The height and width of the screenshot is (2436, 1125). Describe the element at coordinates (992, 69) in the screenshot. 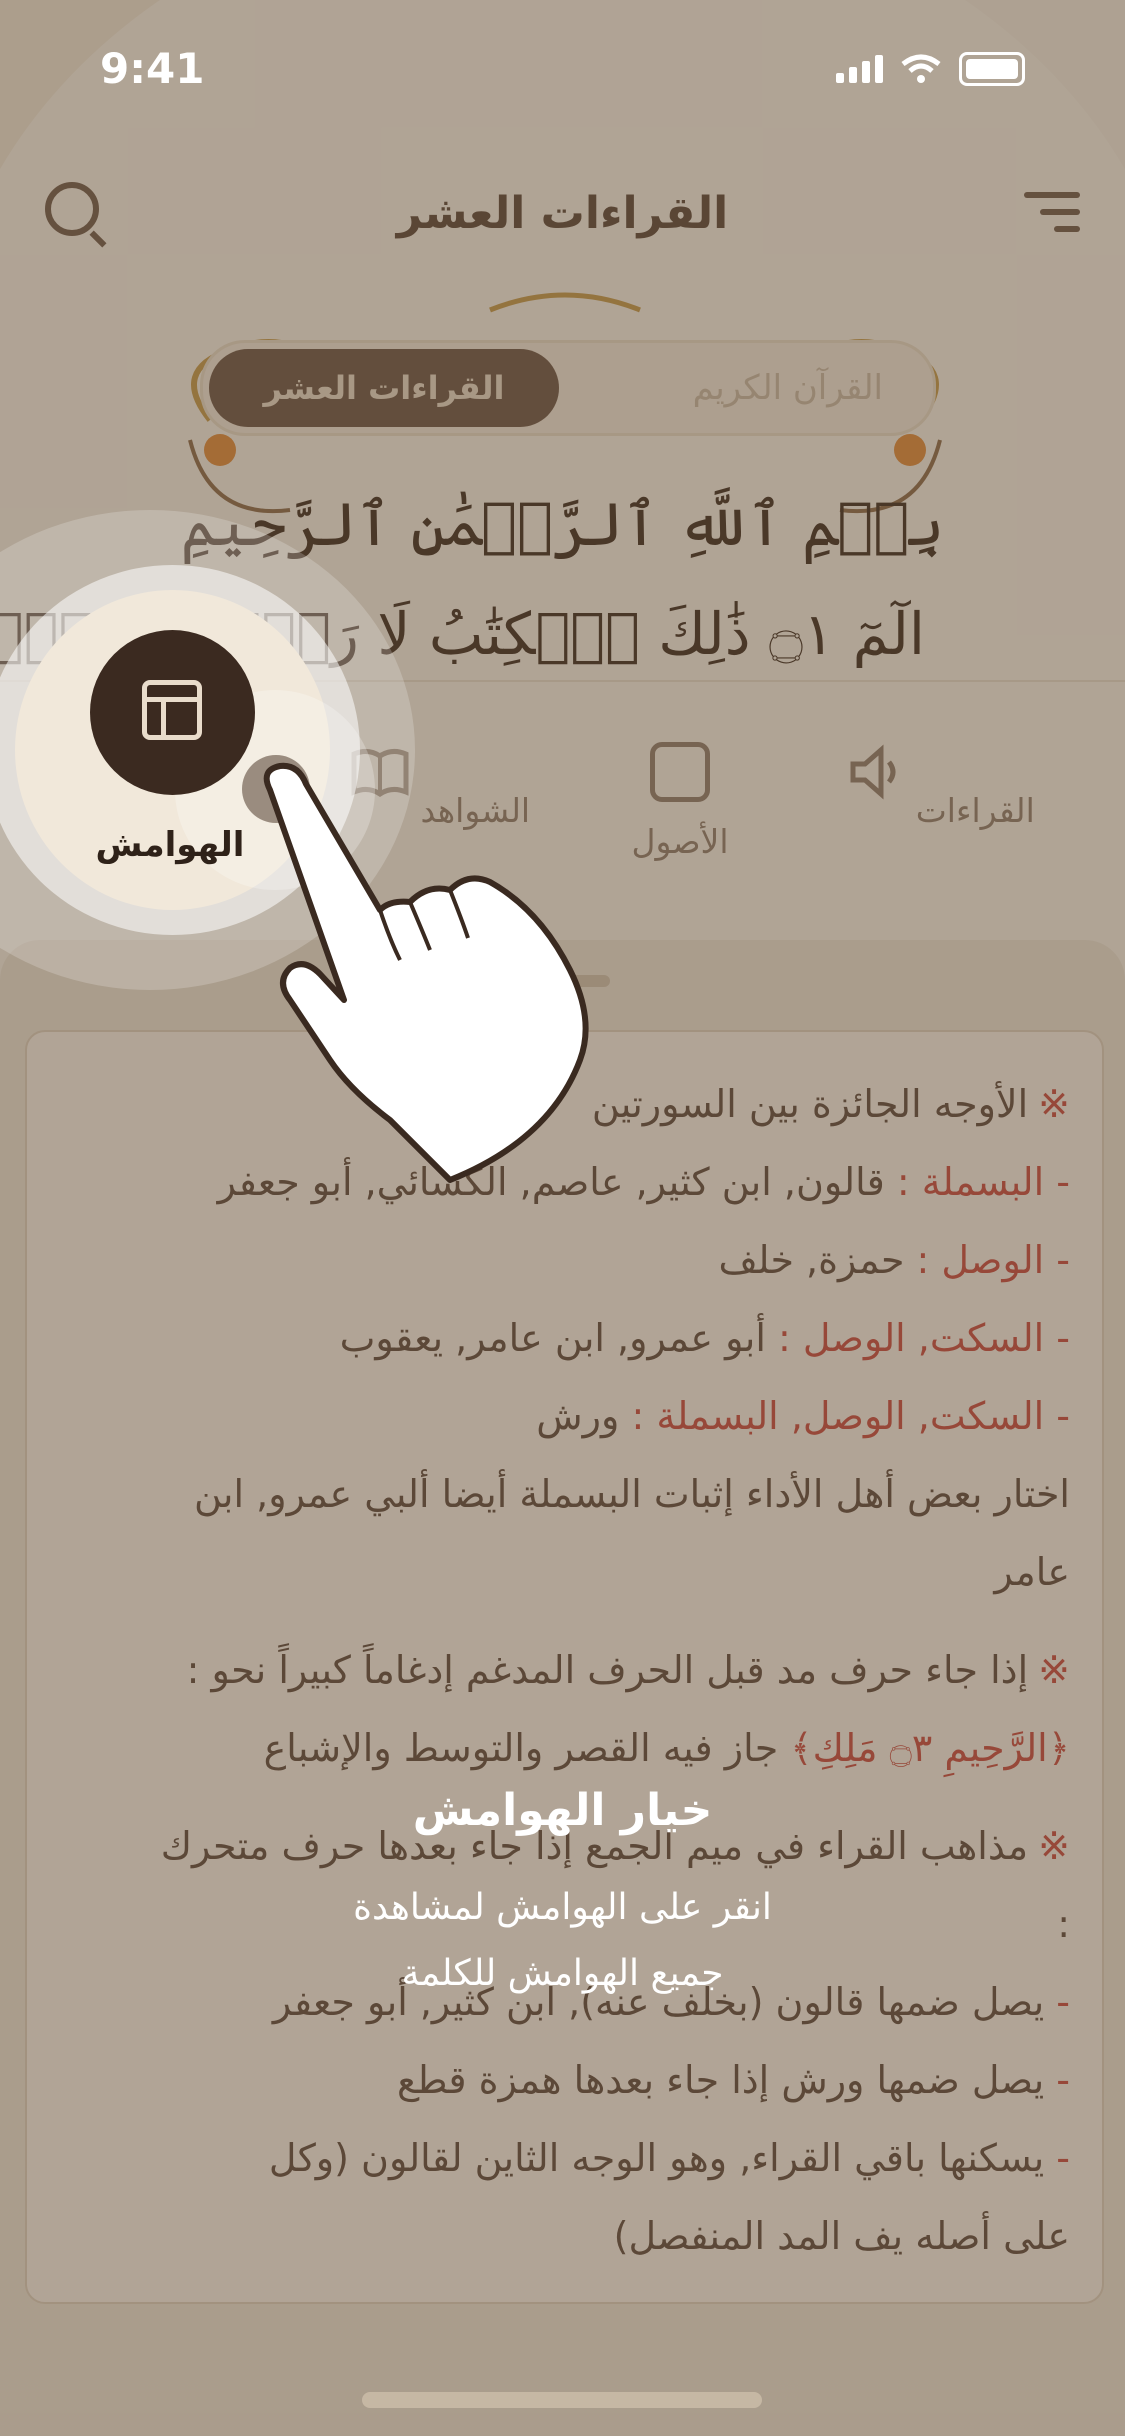

I see `battery-icon` at that location.